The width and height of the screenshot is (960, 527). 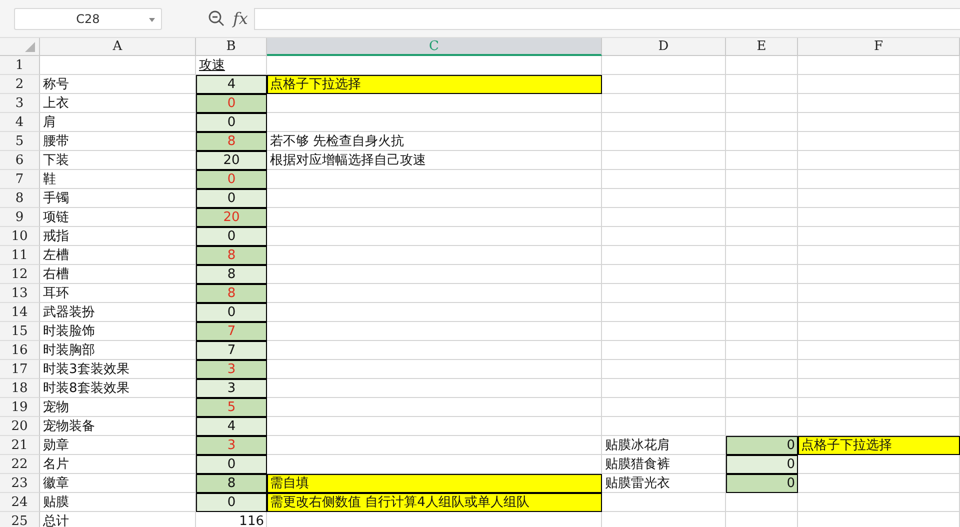 I want to click on table-cell-text: 手镯, so click(x=56, y=199).